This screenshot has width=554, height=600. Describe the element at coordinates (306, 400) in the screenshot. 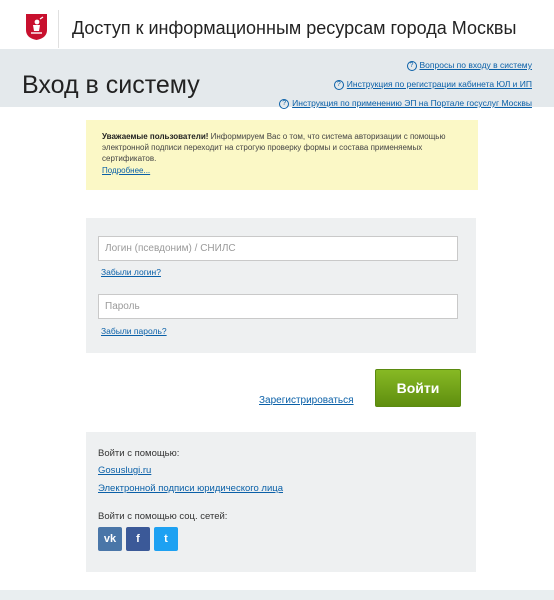

I see `register-link: Зарегистрироваться` at that location.